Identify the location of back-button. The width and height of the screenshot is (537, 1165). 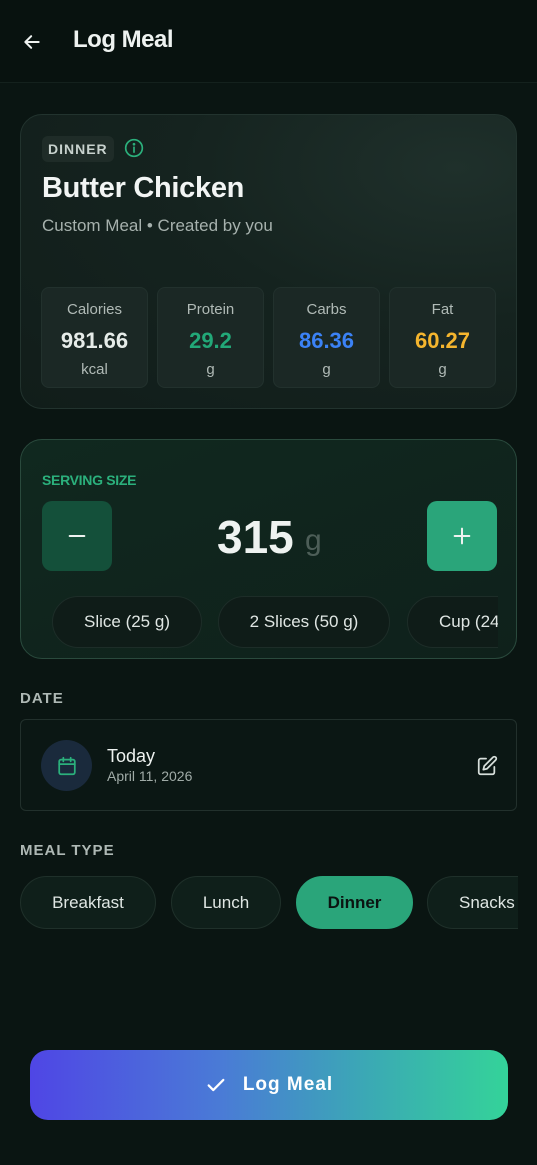
(32, 42).